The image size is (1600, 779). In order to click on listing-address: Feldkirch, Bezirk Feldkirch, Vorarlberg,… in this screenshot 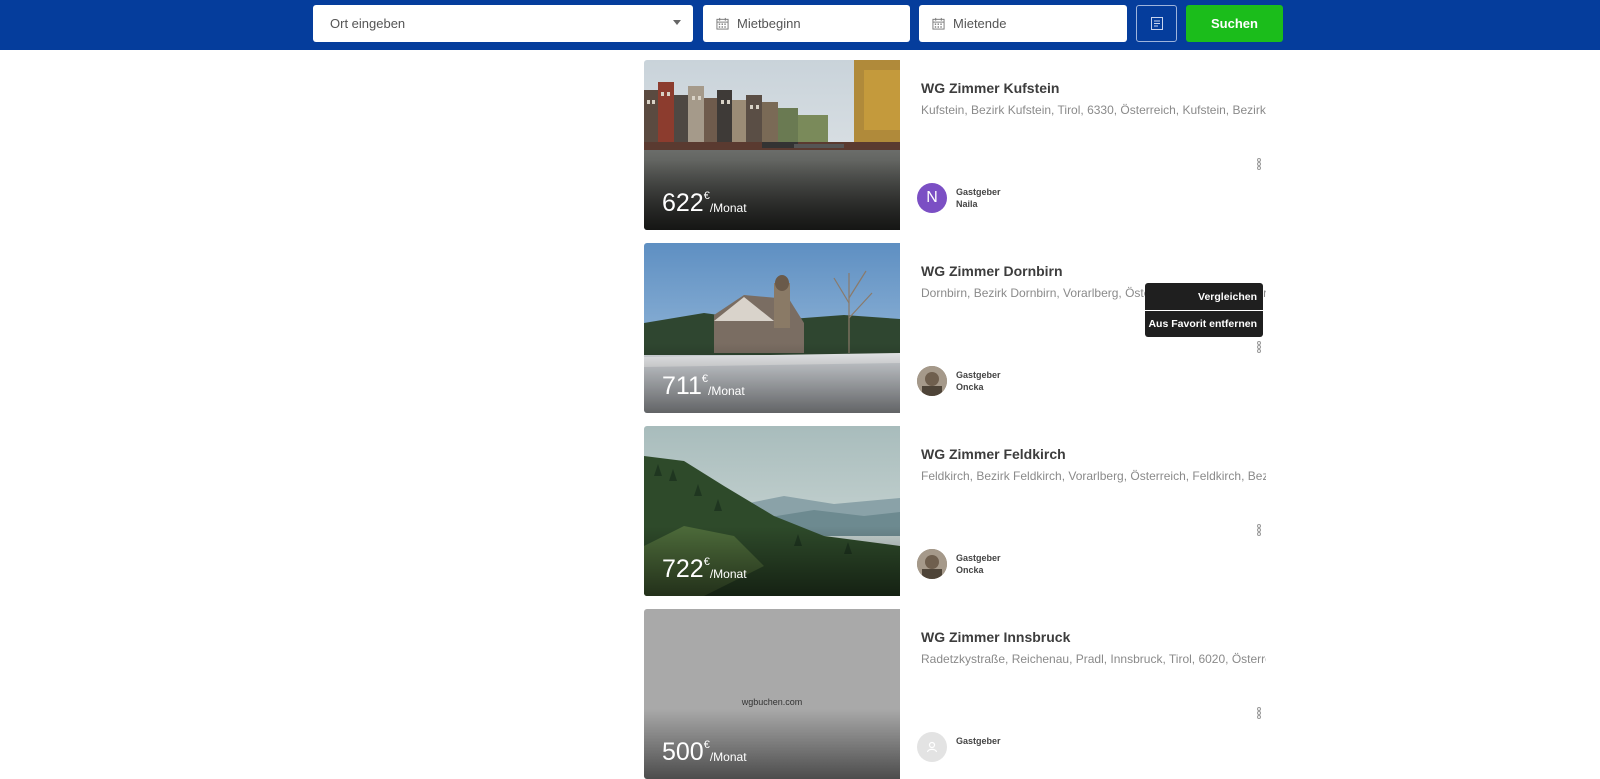, I will do `click(1093, 476)`.